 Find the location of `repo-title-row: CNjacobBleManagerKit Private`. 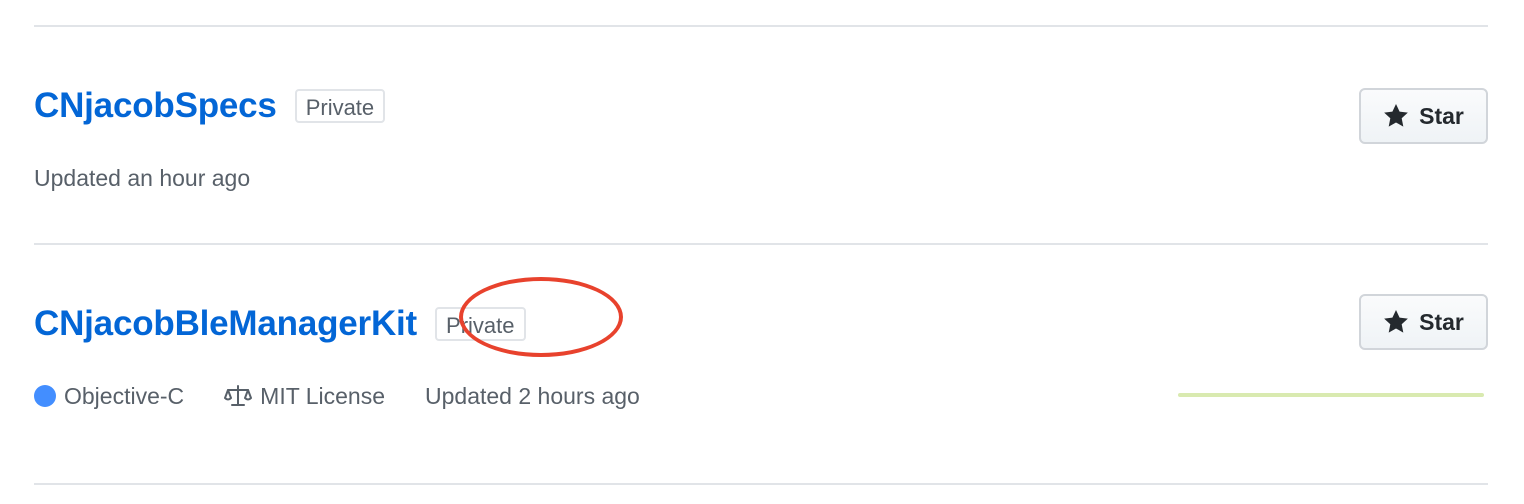

repo-title-row: CNjacobBleManagerKit Private is located at coordinates (280, 324).